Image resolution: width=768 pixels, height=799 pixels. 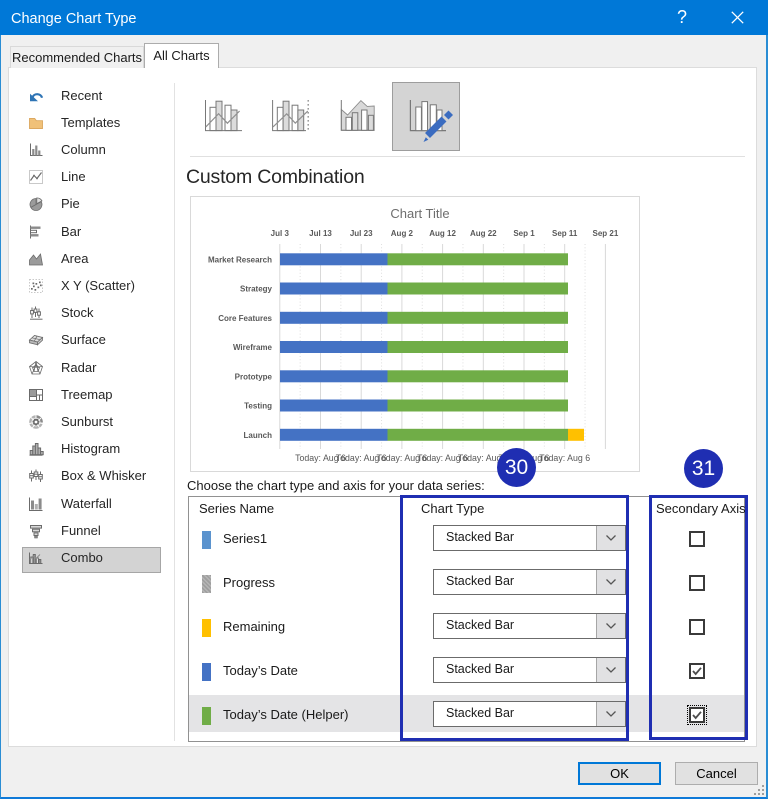 What do you see at coordinates (606, 233) in the screenshot?
I see `svg-text: Sep 21` at bounding box center [606, 233].